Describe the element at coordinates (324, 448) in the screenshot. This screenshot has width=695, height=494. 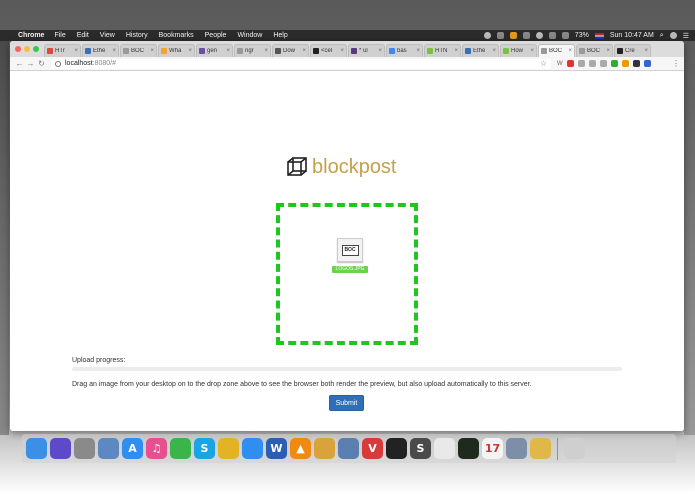
I see `photos-icon` at that location.